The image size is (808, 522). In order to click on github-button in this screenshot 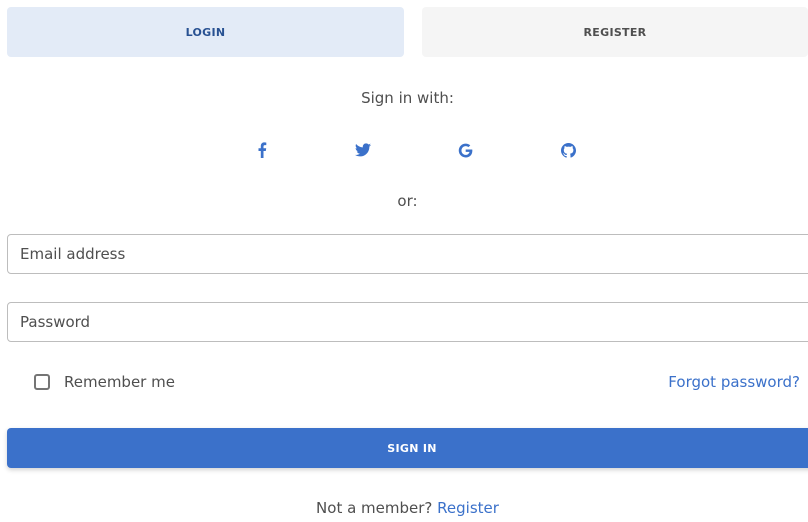, I will do `click(568, 150)`.